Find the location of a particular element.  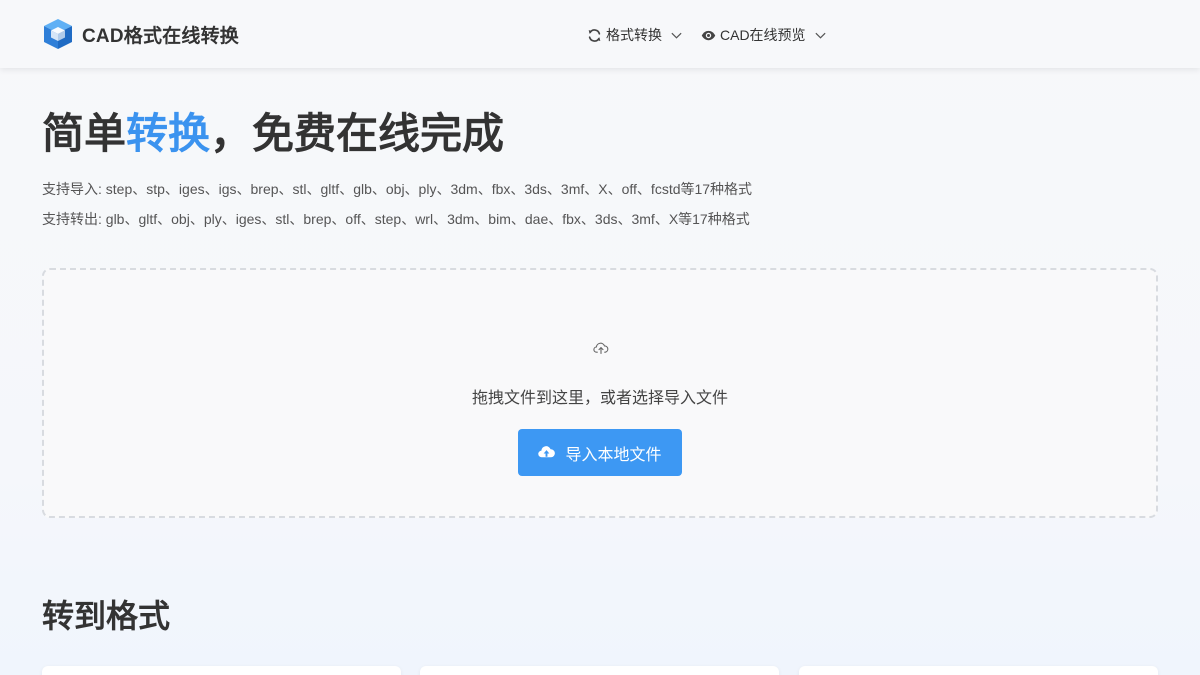

hero-title: 简单转换，免费在线完成 is located at coordinates (273, 134).